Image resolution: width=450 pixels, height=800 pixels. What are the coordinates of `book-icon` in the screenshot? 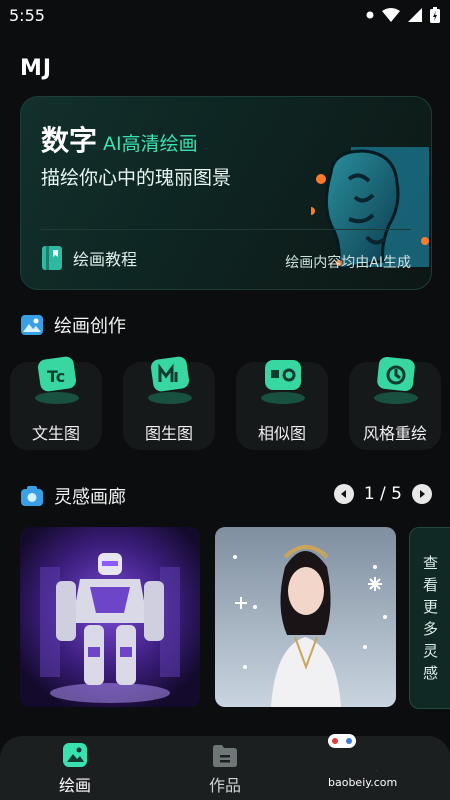 It's located at (52, 258).